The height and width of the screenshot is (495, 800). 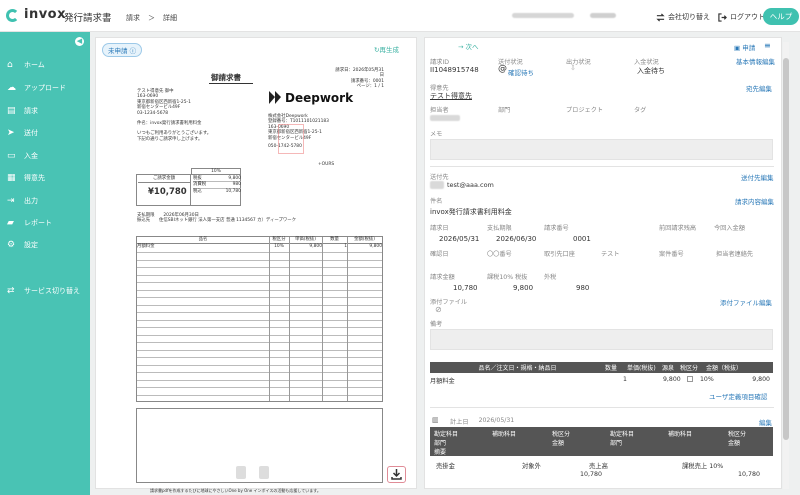 I want to click on sidebar-item-label: 設定, so click(x=31, y=245).